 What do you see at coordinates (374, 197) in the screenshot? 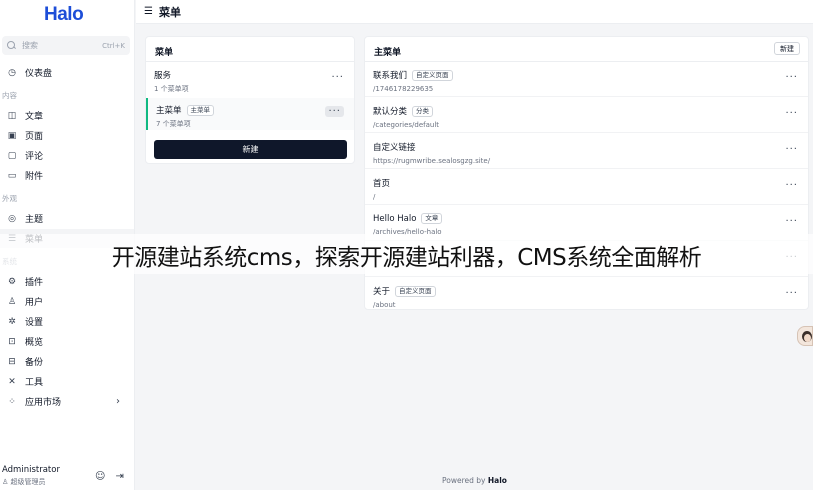
I see `menu-item-path: /` at bounding box center [374, 197].